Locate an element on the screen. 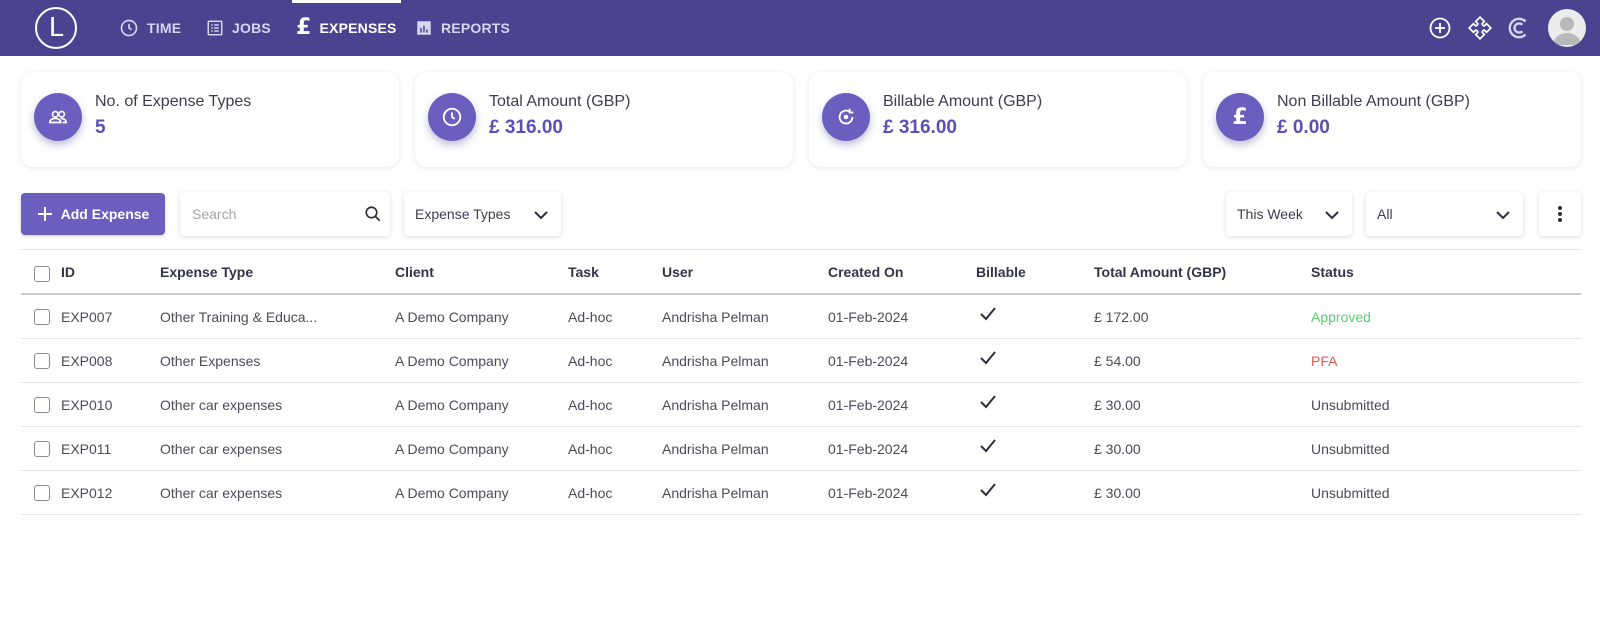  bar-chart-icon is located at coordinates (424, 28).